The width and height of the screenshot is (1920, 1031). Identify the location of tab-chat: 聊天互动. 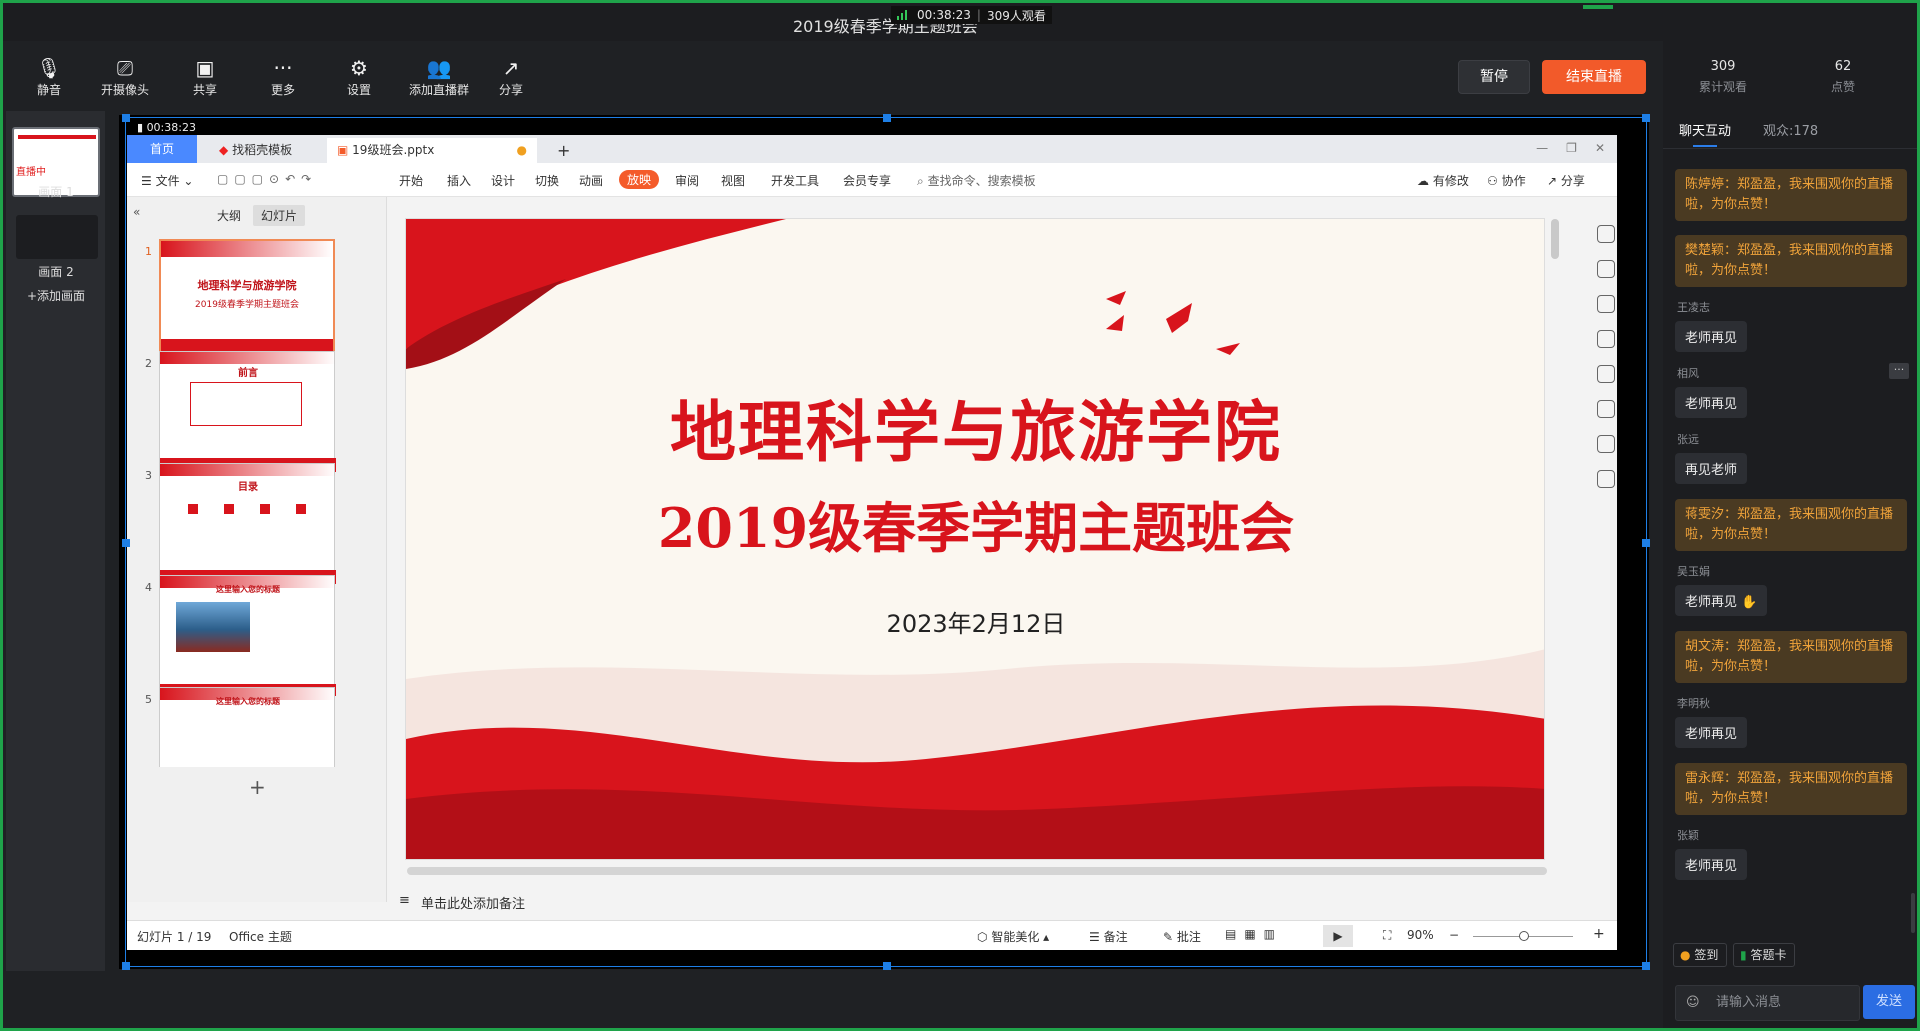
(1705, 133).